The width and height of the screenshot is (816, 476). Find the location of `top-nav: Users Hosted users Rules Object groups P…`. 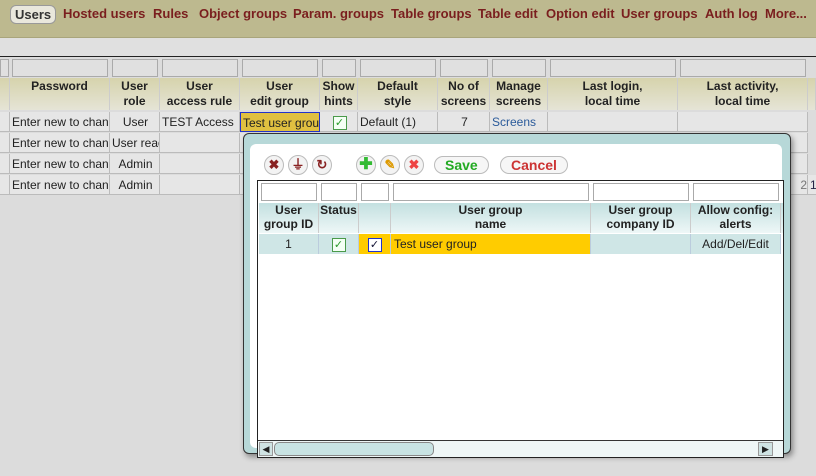

top-nav: Users Hosted users Rules Object groups P… is located at coordinates (408, 19).